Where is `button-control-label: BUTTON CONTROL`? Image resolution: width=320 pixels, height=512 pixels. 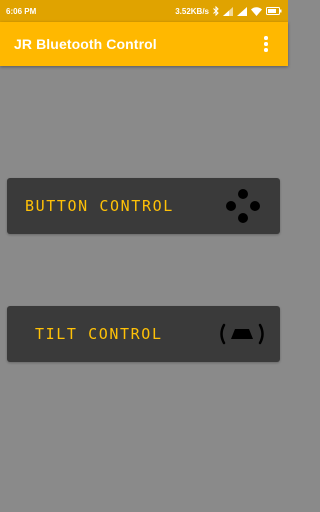
button-control-label: BUTTON CONTROL is located at coordinates (99, 206).